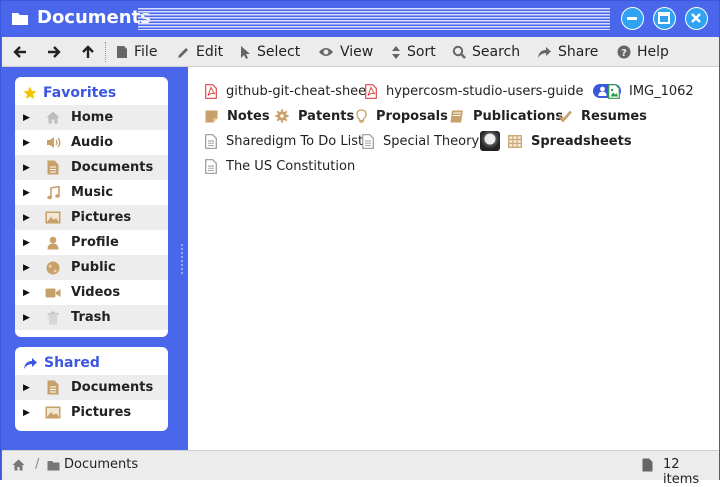 Image resolution: width=720 pixels, height=487 pixels. I want to click on window-title: Documents, so click(94, 17).